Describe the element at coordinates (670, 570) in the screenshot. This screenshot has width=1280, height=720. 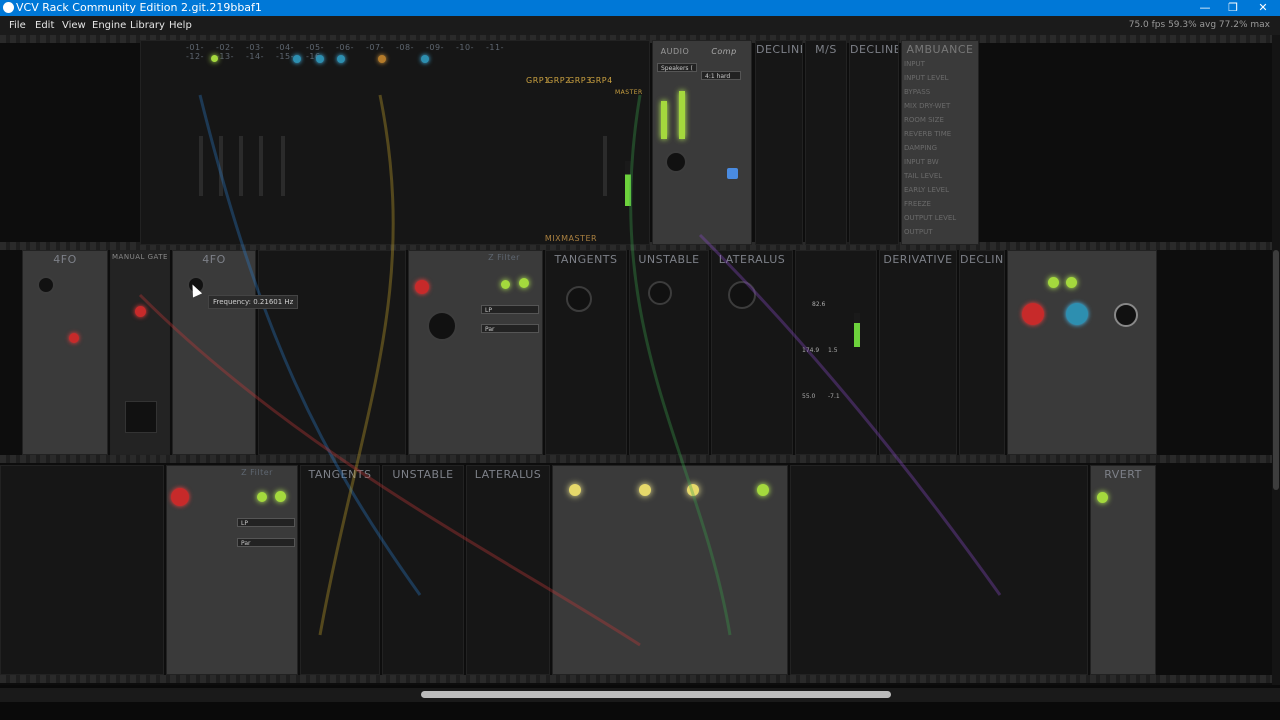
I see `quad-module` at that location.